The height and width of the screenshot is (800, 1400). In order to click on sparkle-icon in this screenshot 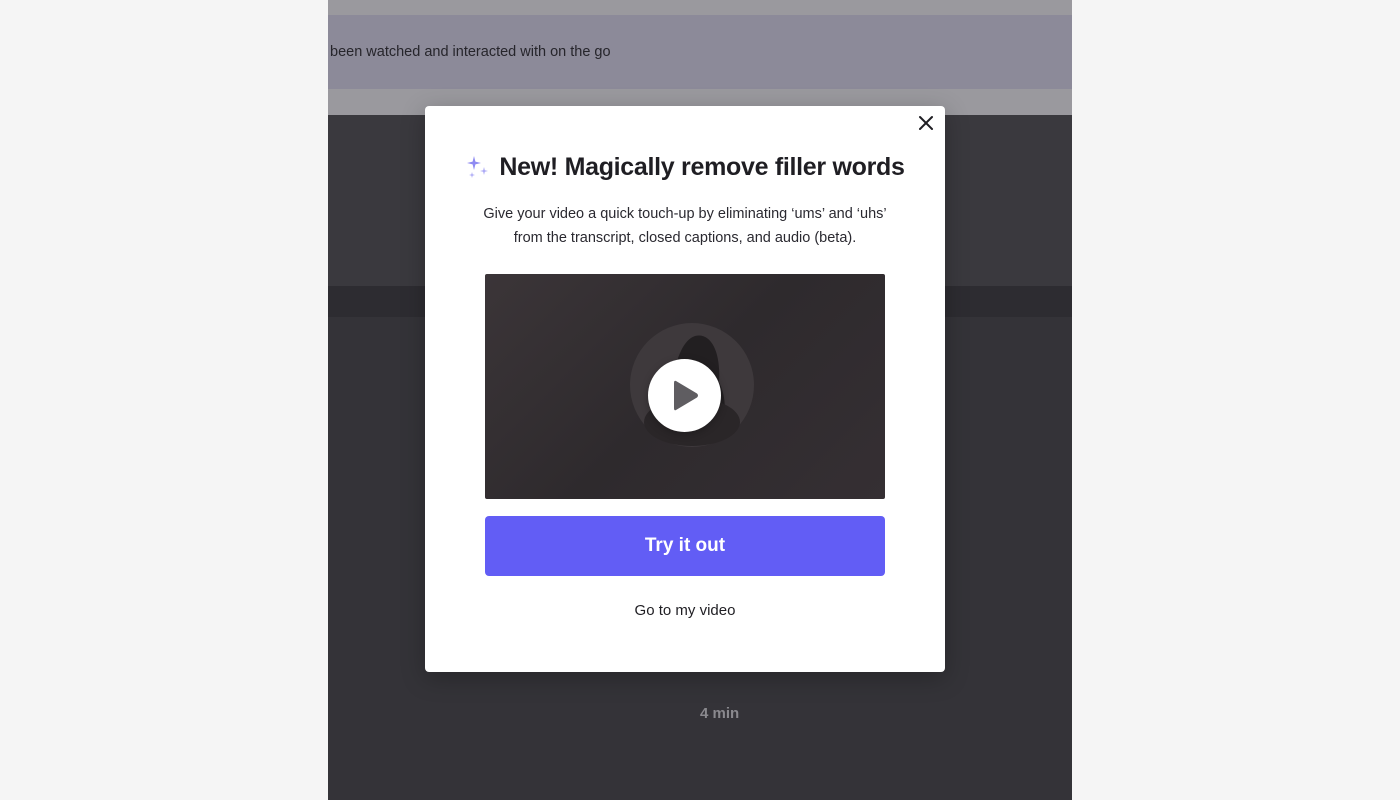, I will do `click(478, 167)`.